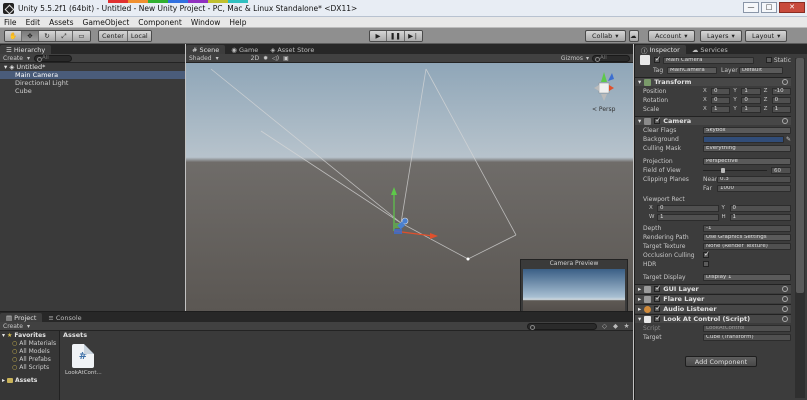  What do you see at coordinates (747, 277) in the screenshot?
I see `target-display-dropdown: Display 1` at bounding box center [747, 277].